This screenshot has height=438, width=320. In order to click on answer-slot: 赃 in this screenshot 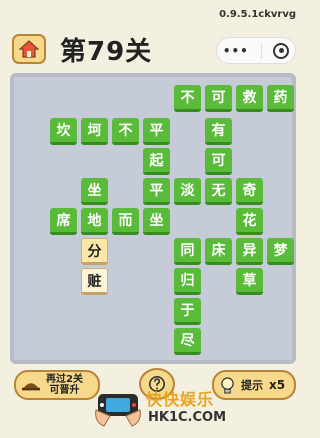, I will do `click(94, 281)`.